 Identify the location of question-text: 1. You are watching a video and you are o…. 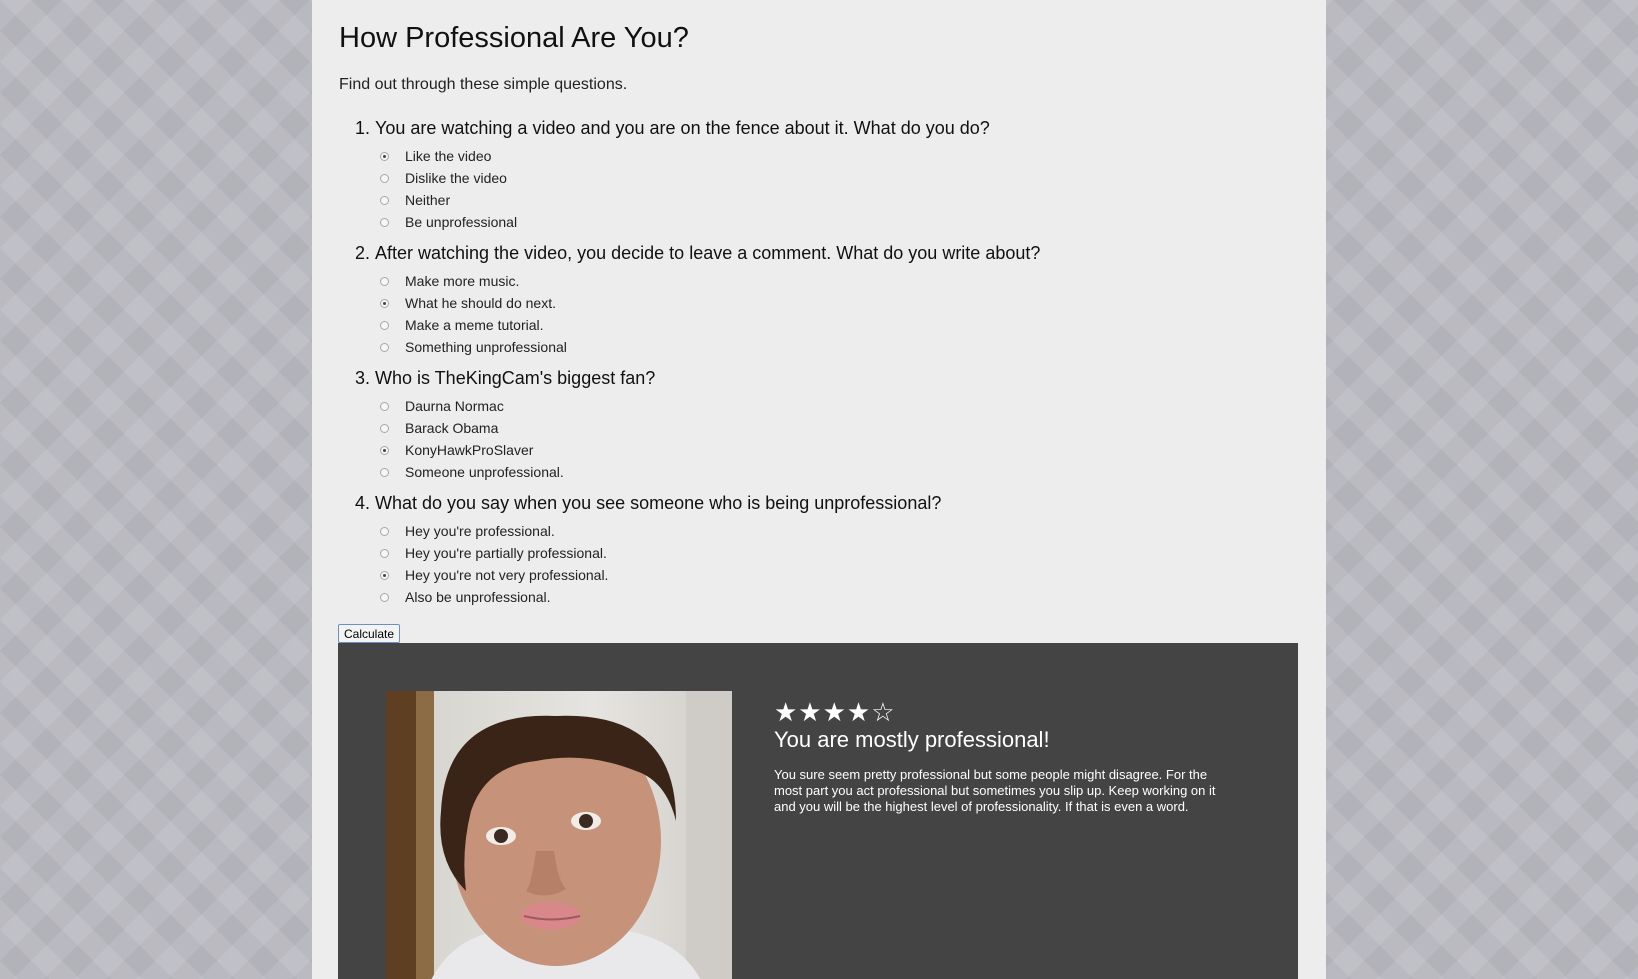
(819, 128).